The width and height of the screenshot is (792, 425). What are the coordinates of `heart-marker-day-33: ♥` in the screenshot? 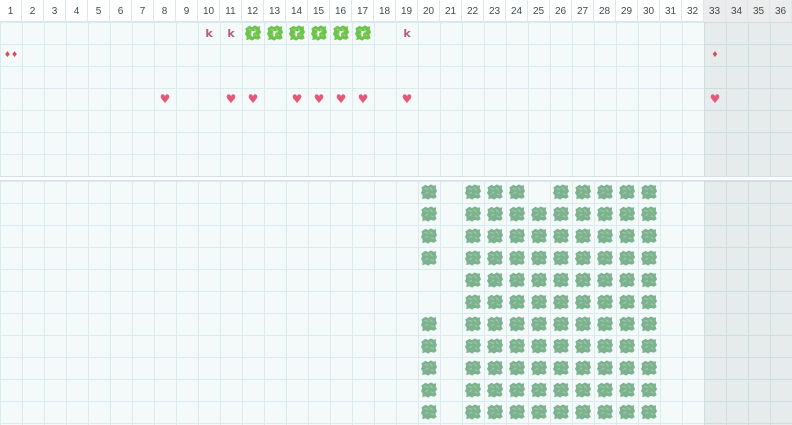 It's located at (715, 99).